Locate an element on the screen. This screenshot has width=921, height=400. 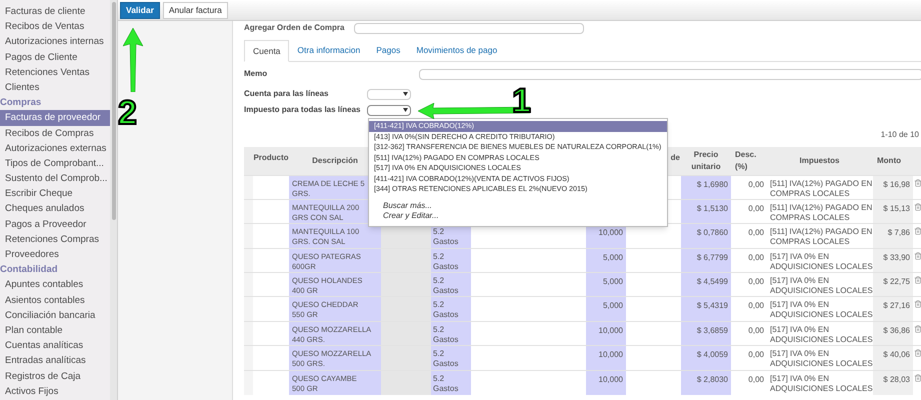
sidebar-item: Registros de Caja is located at coordinates (55, 376).